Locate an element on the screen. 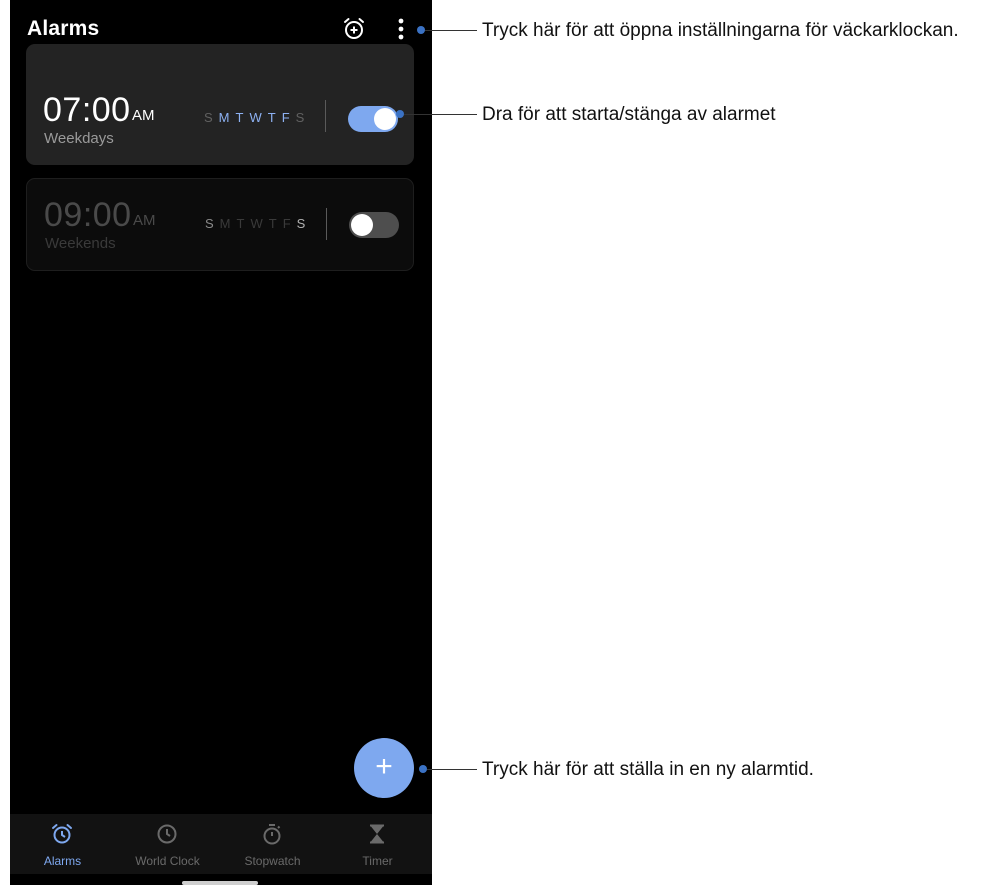  clock-icon is located at coordinates (167, 834).